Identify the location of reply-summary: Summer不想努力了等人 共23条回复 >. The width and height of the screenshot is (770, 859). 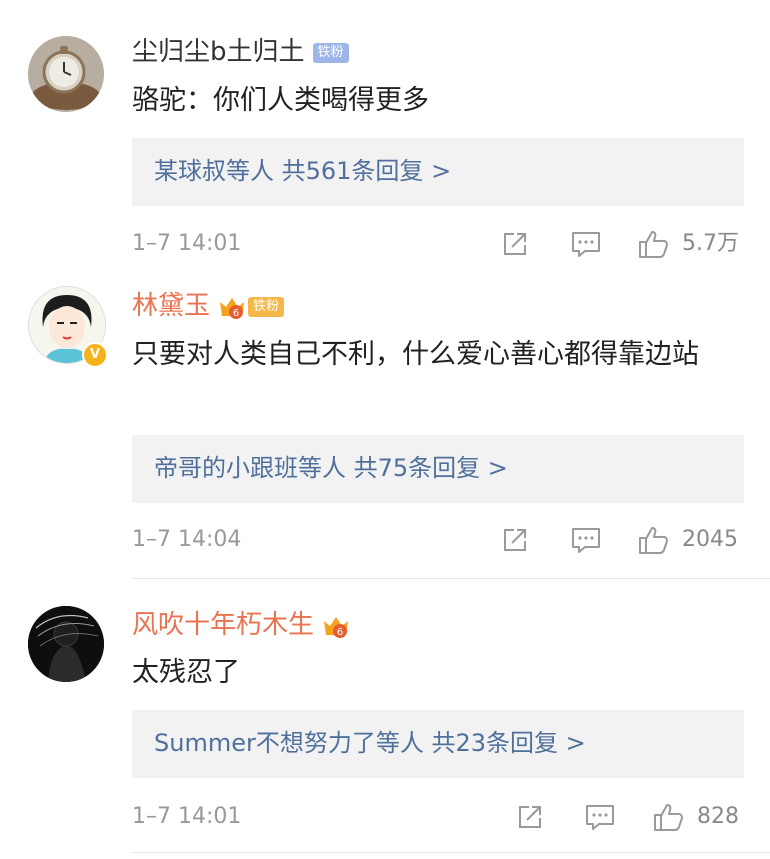
(438, 744).